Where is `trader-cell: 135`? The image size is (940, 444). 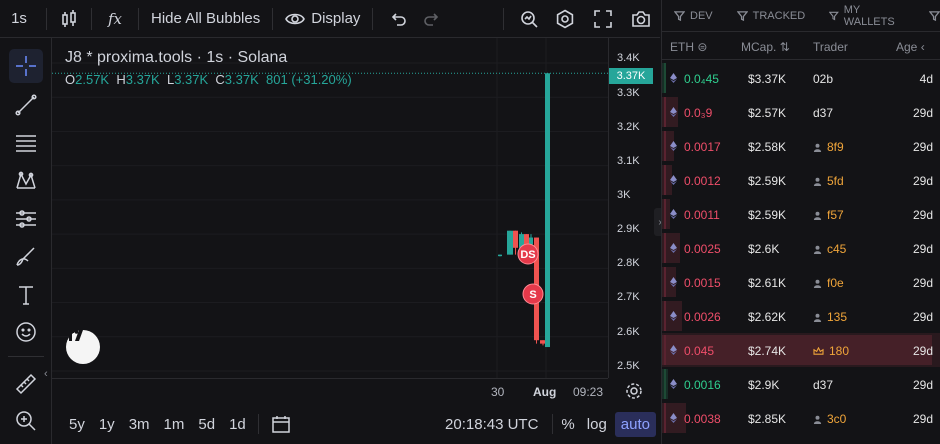
trader-cell: 135 is located at coordinates (830, 317).